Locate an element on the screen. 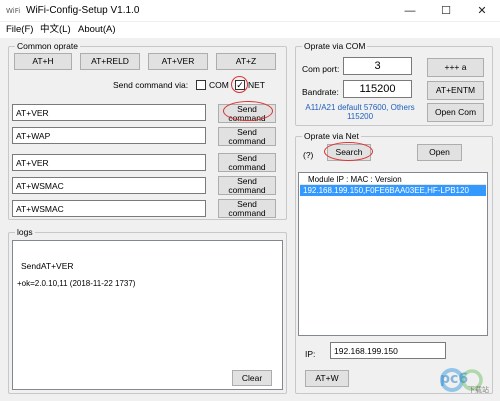  log-line: +ok=2.0.10,11 (2018-11-22 1737) is located at coordinates (76, 283).